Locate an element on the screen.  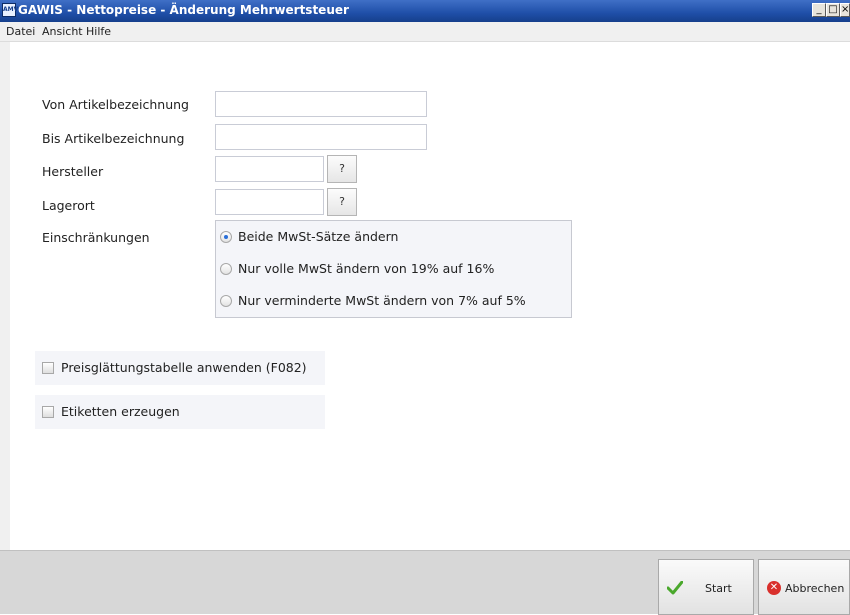
von-artikel-input is located at coordinates (321, 104).